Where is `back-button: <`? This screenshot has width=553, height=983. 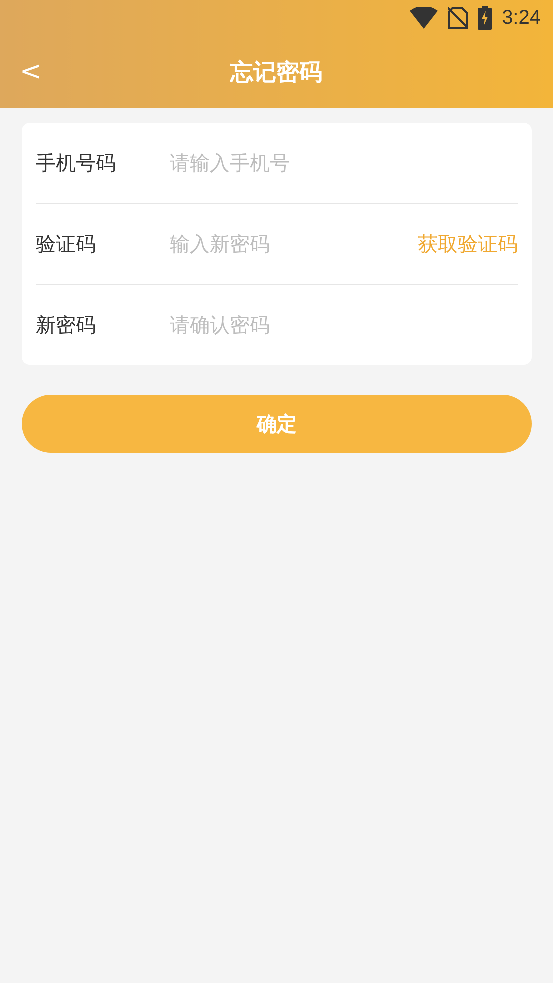
back-button: < is located at coordinates (31, 72).